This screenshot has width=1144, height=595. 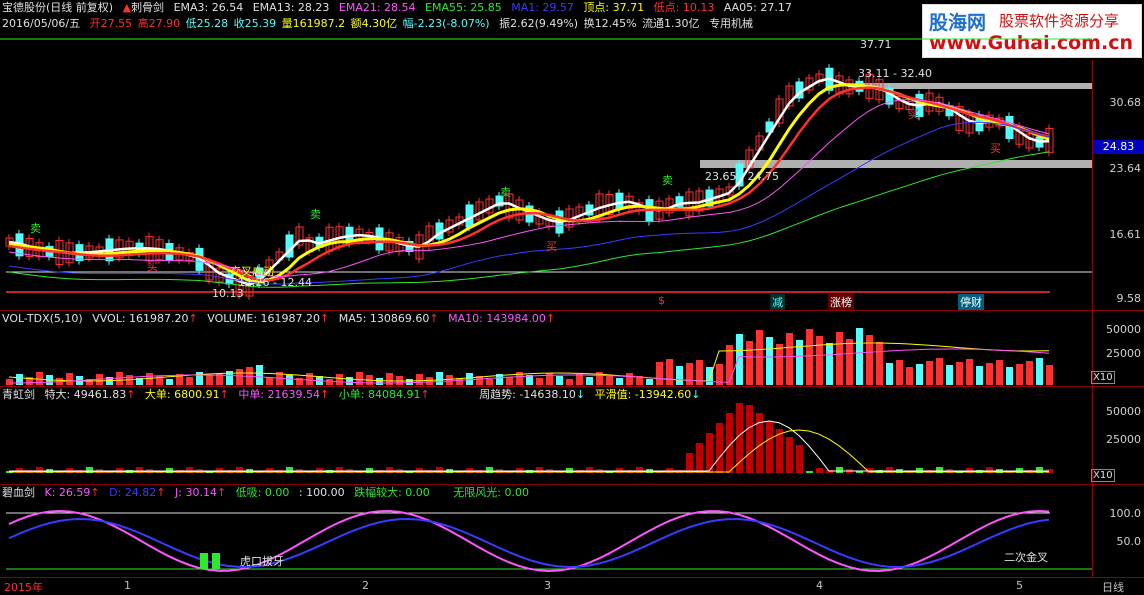 What do you see at coordinates (57, 7) in the screenshot?
I see `stock-title: 宝德股份(日线 前复权)` at bounding box center [57, 7].